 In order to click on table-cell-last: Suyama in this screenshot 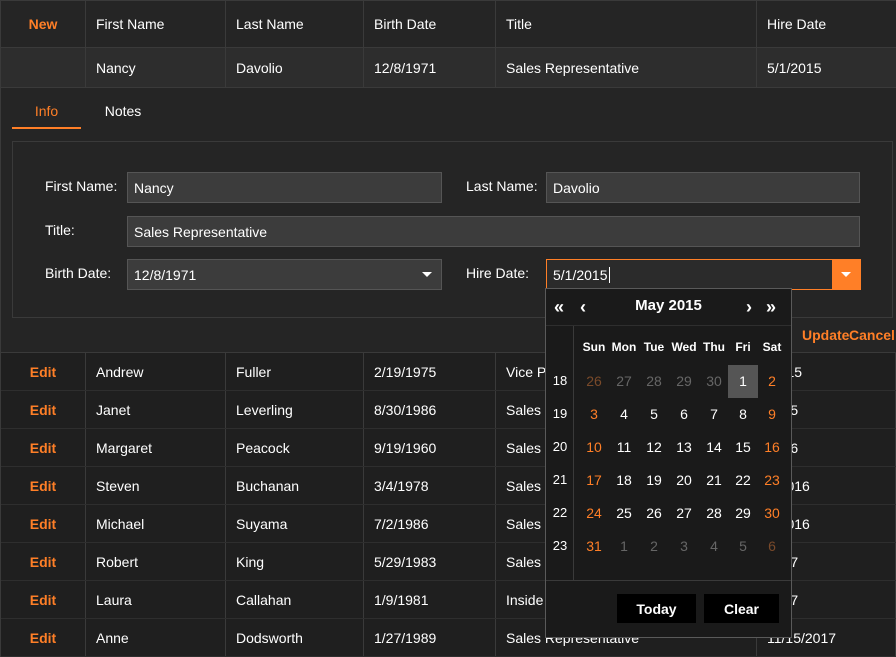, I will do `click(294, 523)`.